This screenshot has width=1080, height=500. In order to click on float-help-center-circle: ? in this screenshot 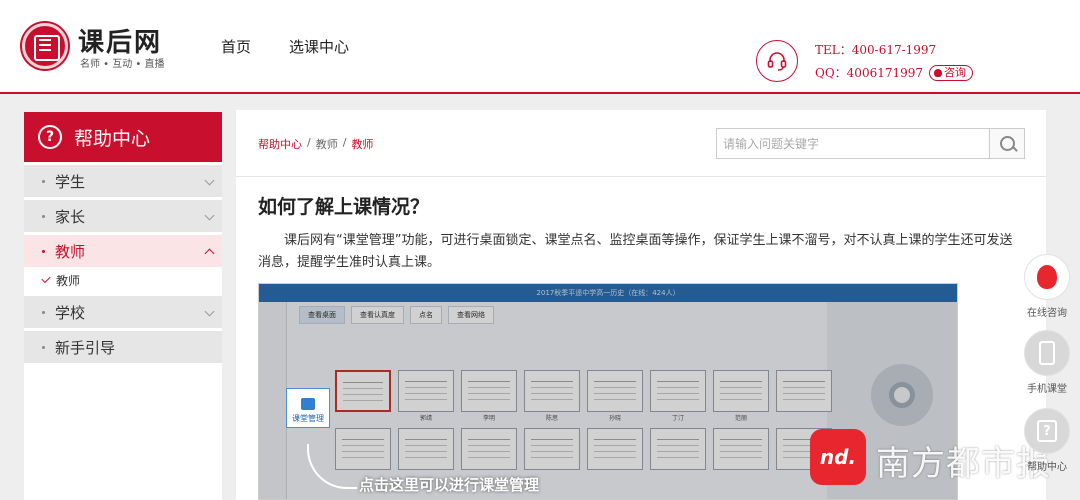, I will do `click(1047, 431)`.